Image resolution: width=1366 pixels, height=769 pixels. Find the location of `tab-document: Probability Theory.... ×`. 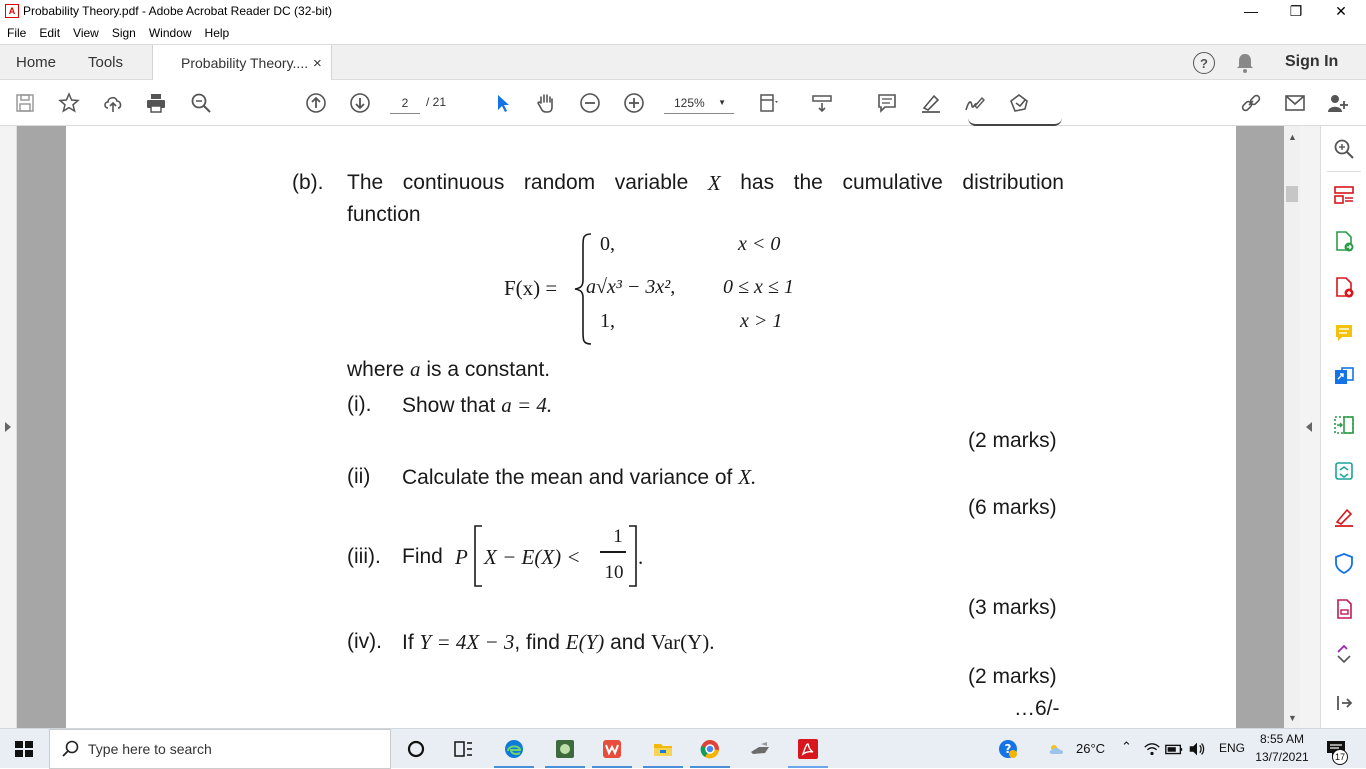

tab-document: Probability Theory.... × is located at coordinates (242, 63).